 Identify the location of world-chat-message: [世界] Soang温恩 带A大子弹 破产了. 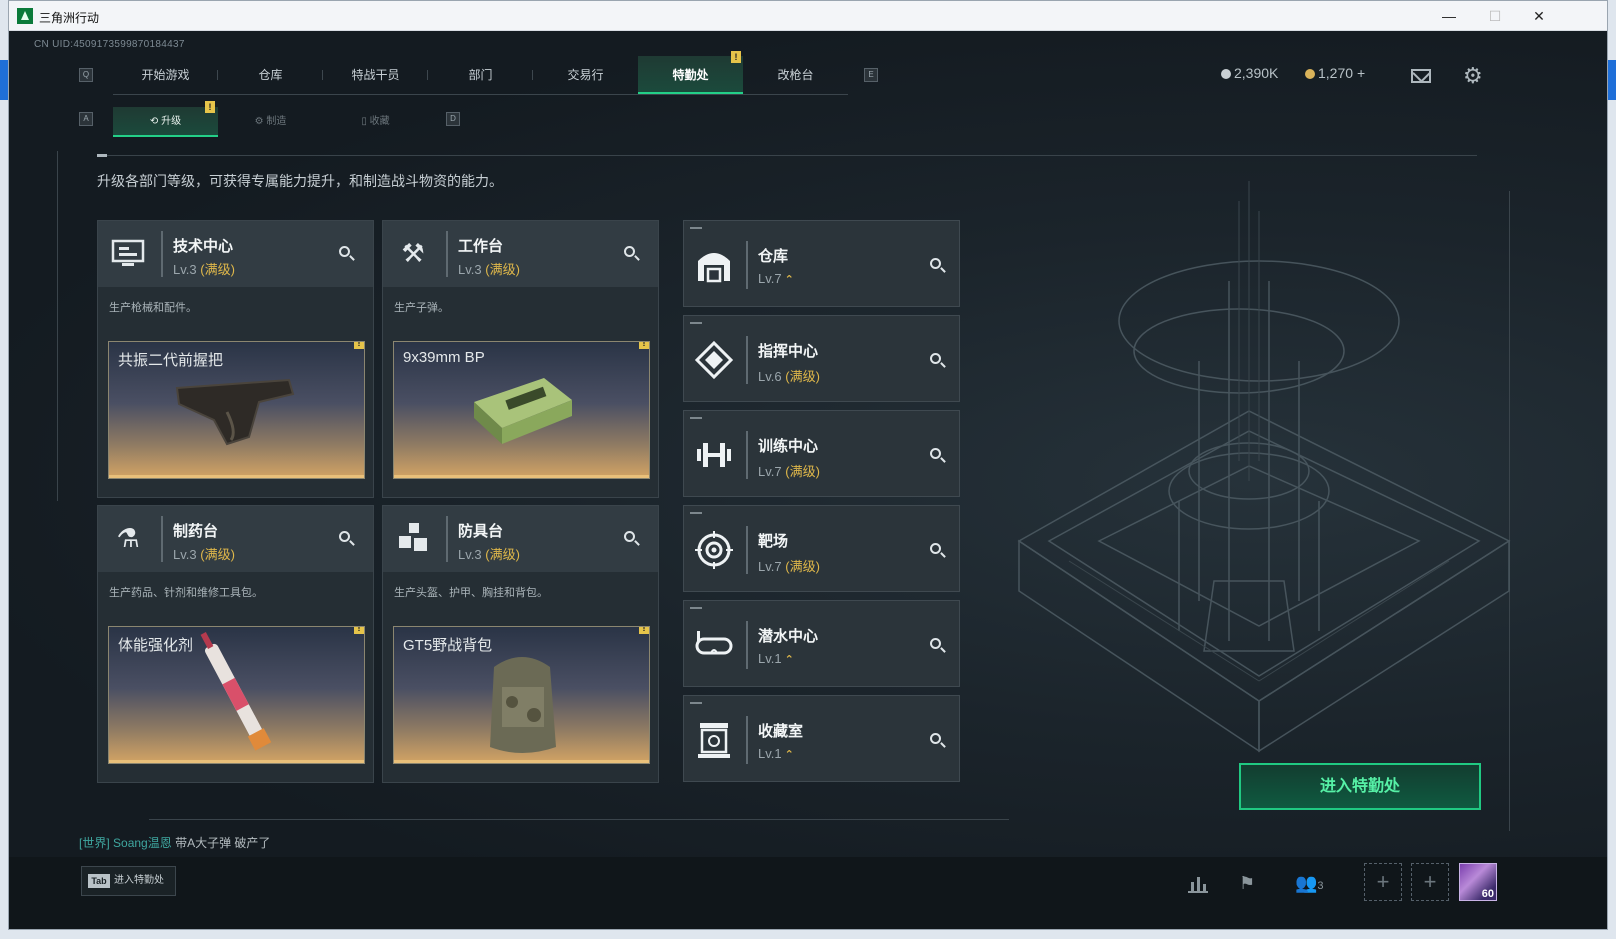
(174, 842).